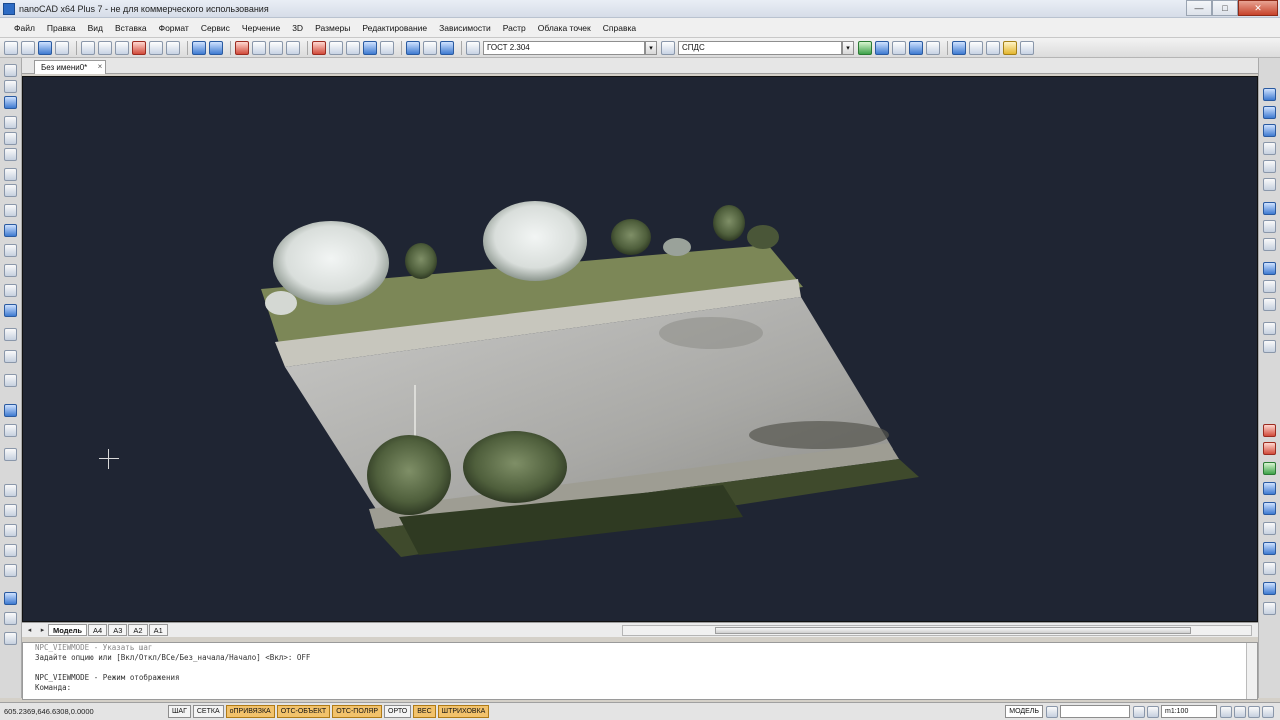 Image resolution: width=1280 pixels, height=720 pixels. Describe the element at coordinates (1269, 608) in the screenshot. I see `cloud-settings-icon` at that location.